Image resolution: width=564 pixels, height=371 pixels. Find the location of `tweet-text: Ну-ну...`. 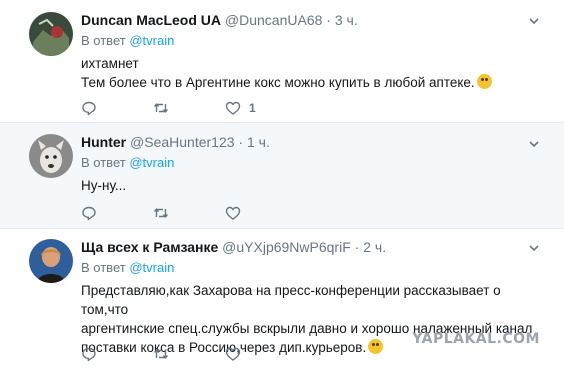

tweet-text: Ну-ну... is located at coordinates (312, 185).